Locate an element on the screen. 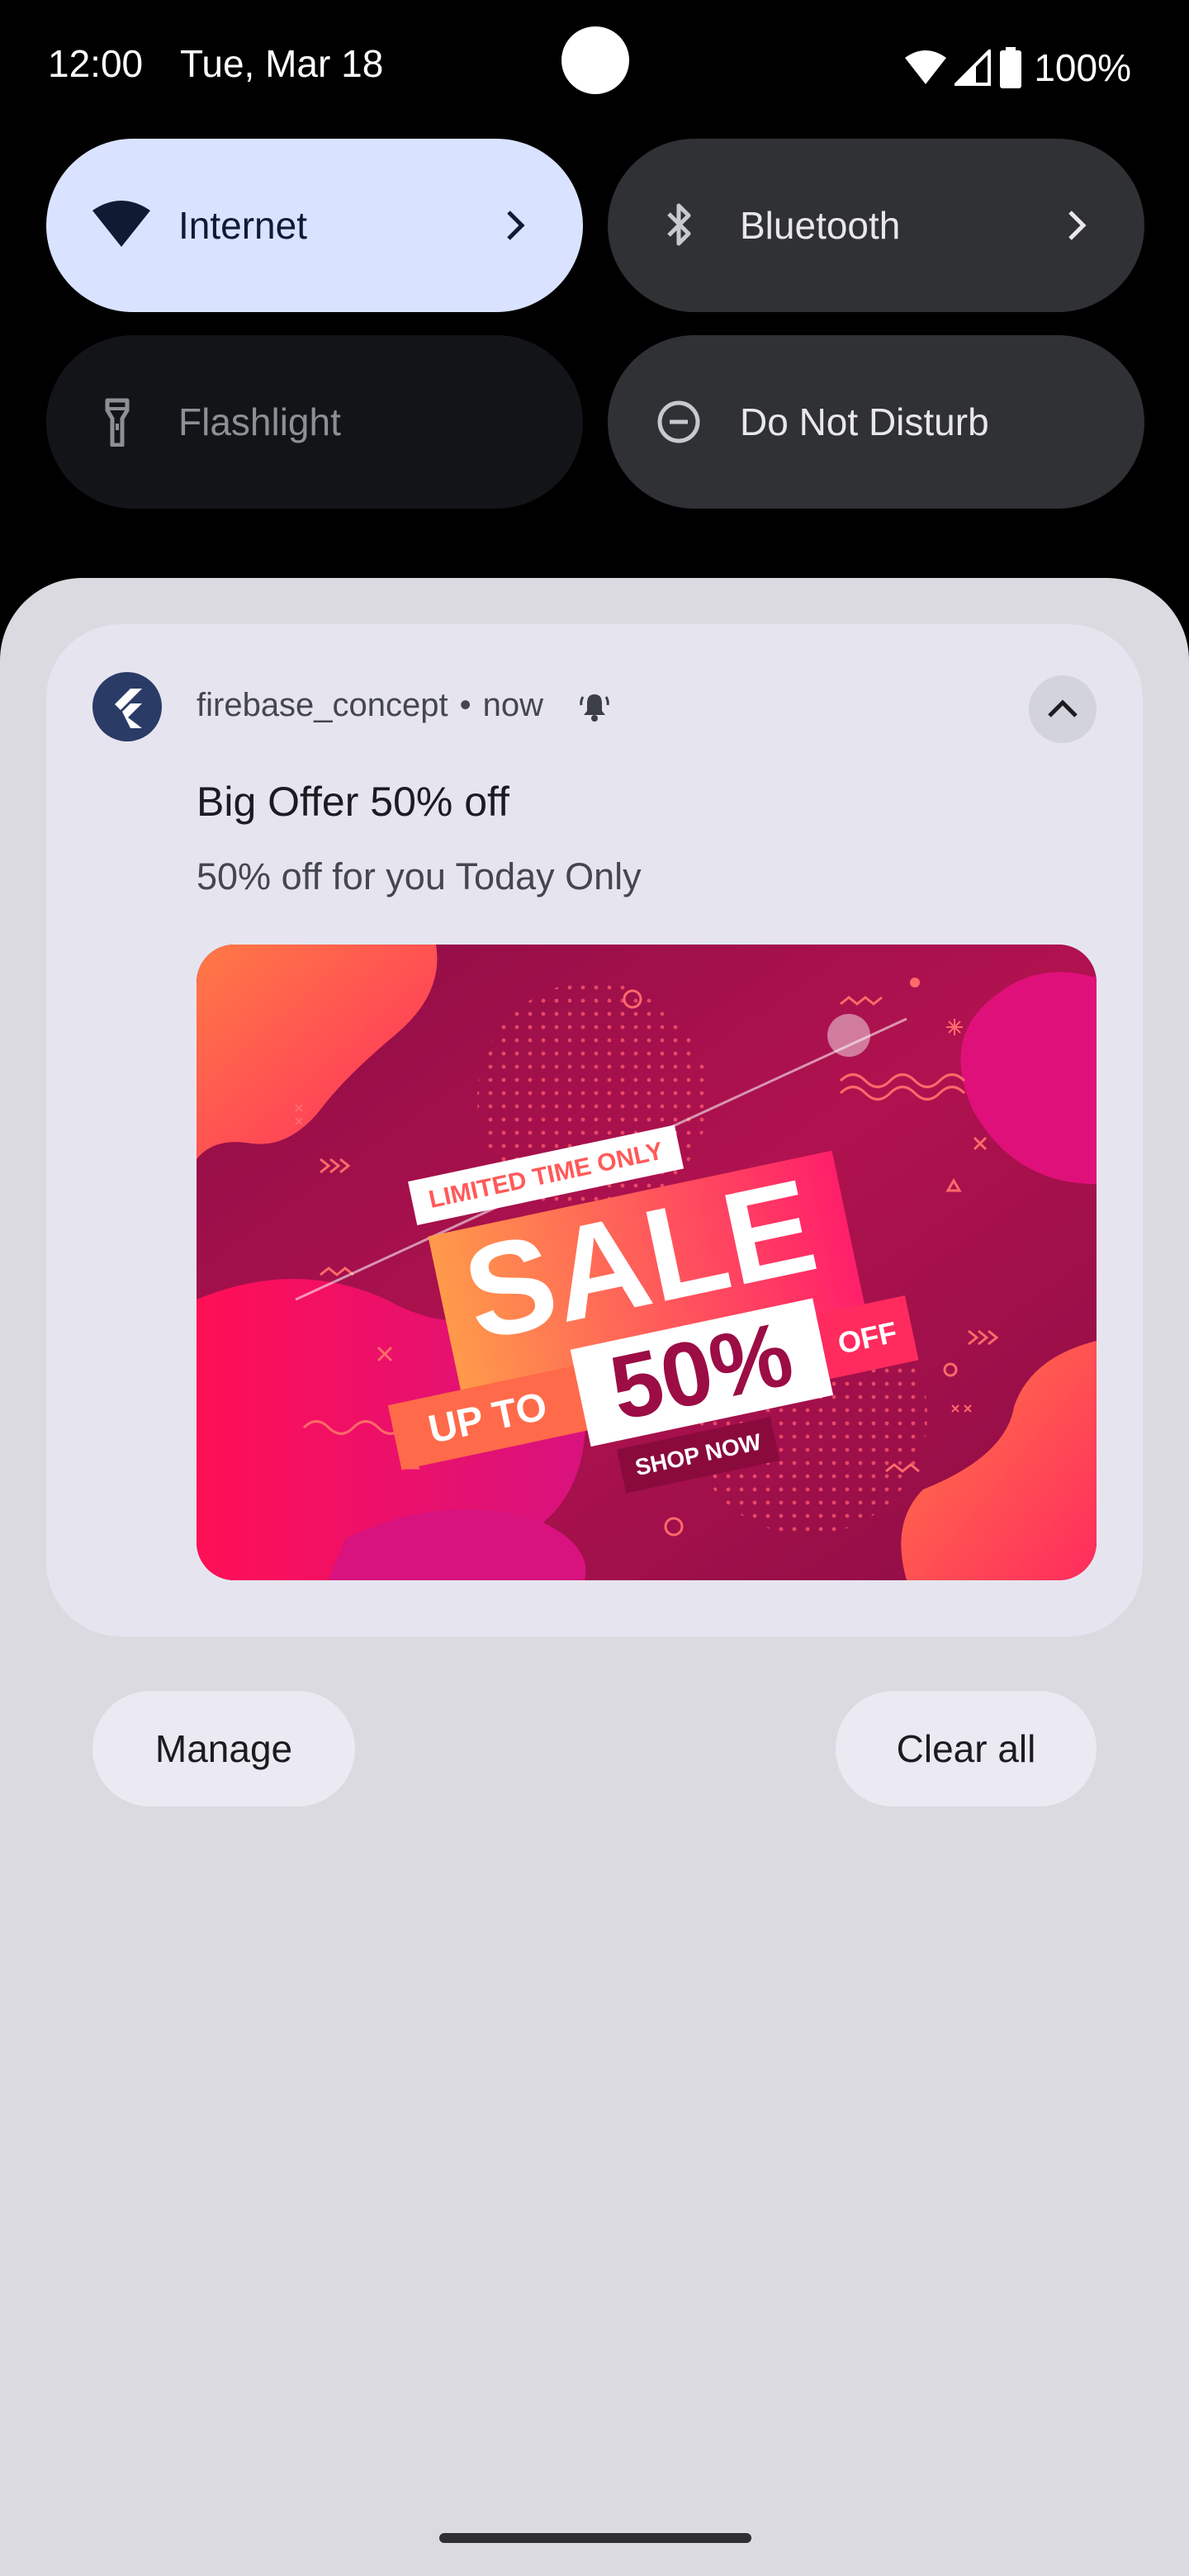  home-indicator is located at coordinates (595, 2538).